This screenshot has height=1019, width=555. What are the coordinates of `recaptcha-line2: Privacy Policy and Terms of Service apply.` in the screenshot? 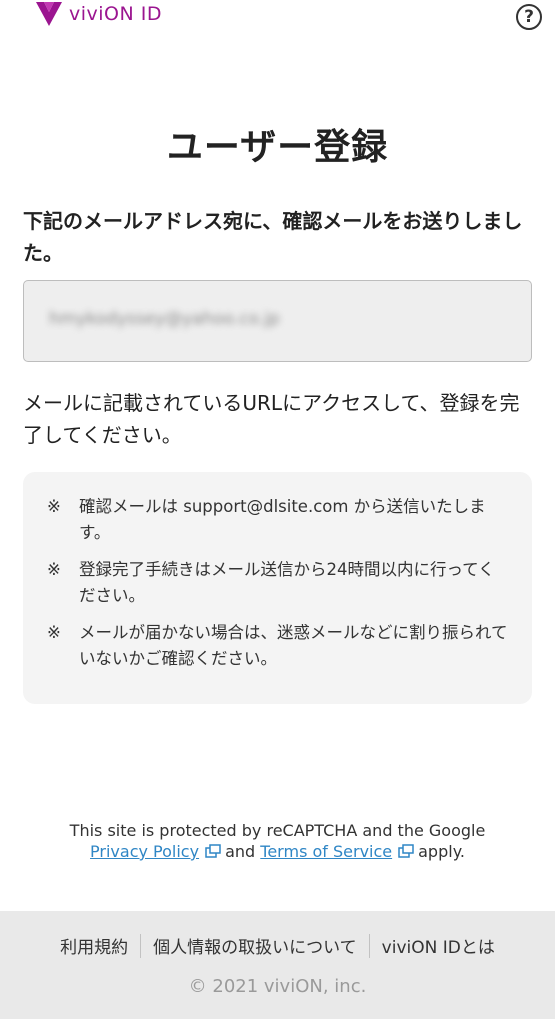 It's located at (277, 851).